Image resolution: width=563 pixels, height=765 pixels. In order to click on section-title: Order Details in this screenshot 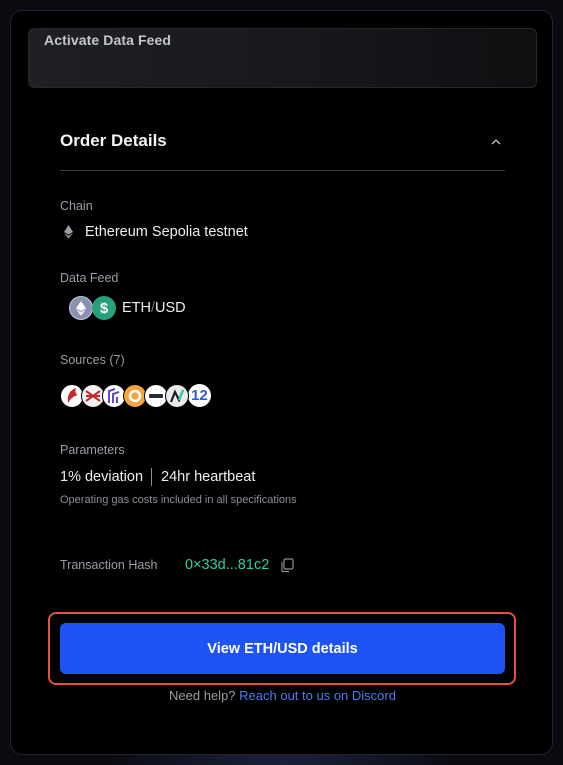, I will do `click(113, 140)`.